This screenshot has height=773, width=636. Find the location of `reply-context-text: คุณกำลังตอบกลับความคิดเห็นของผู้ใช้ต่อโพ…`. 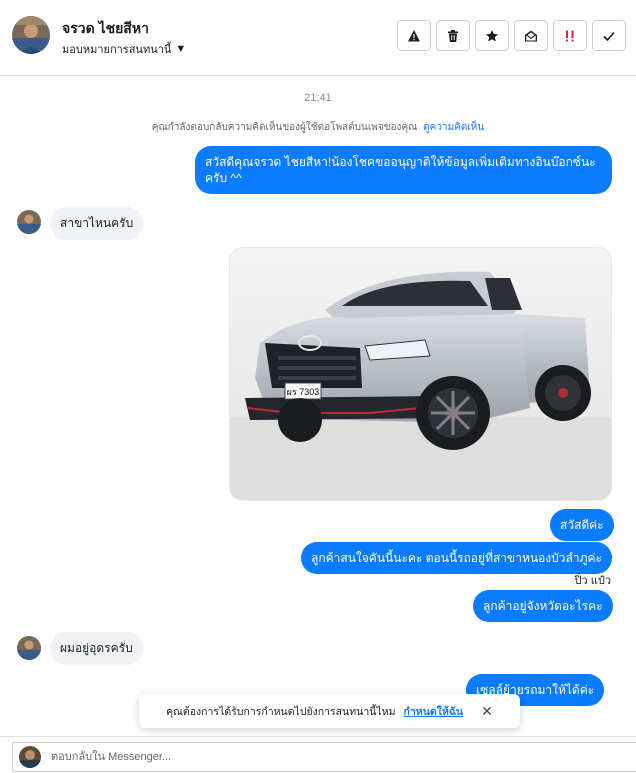

reply-context-text: คุณกำลังตอบกลับความคิดเห็นของผู้ใช้ต่อโพ… is located at coordinates (284, 127).